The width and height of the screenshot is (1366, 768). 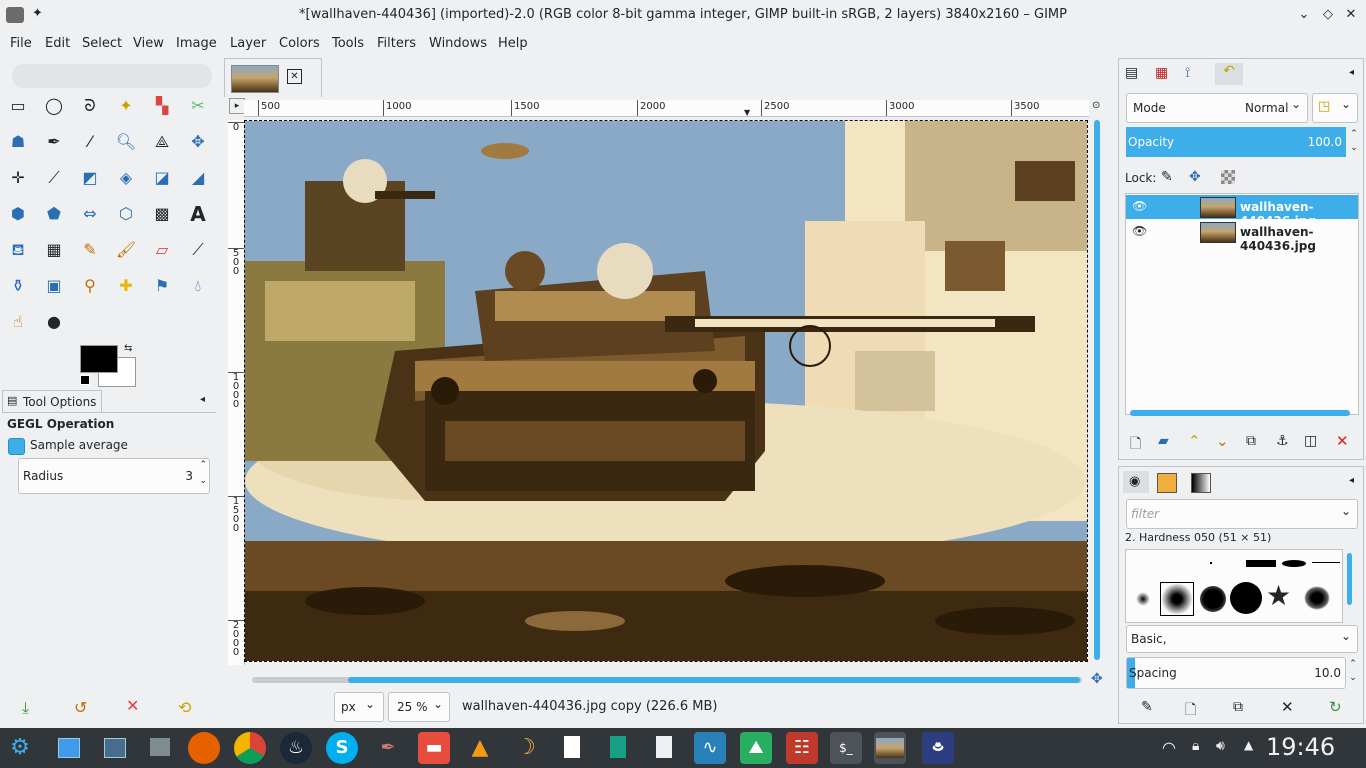 I want to click on desktop-icon, so click(x=68, y=748).